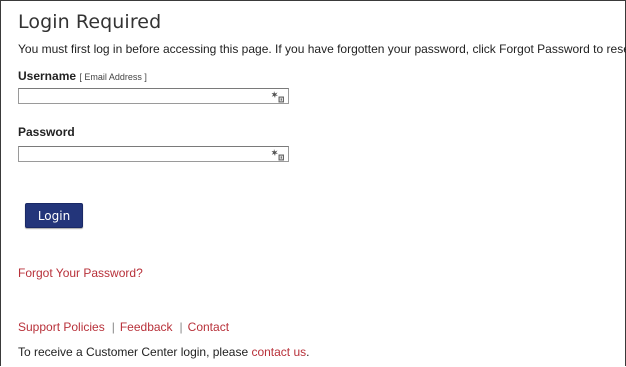 The height and width of the screenshot is (367, 626). Describe the element at coordinates (113, 77) in the screenshot. I see `username-hint: [ Email Address ]` at that location.